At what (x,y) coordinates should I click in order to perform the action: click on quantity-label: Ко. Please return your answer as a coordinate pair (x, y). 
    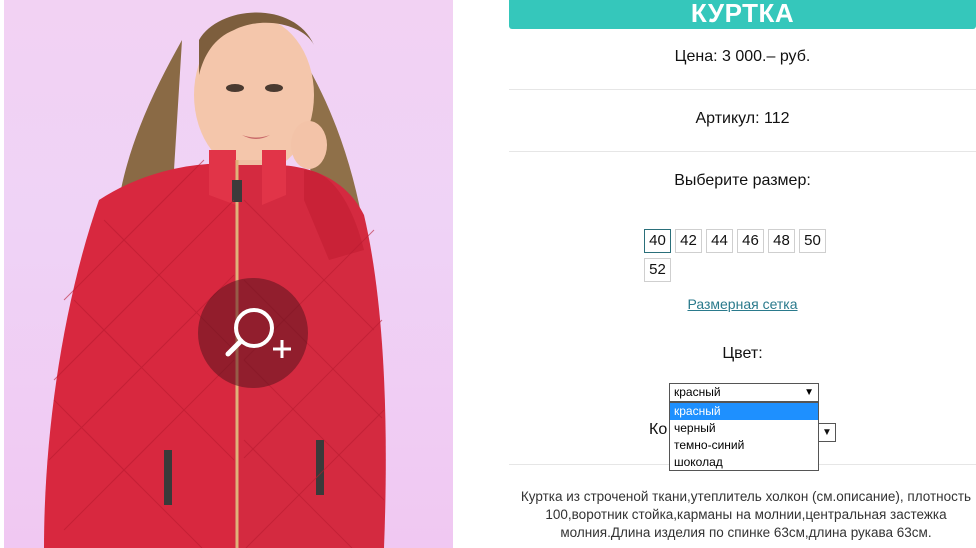
    Looking at the image, I should click on (658, 429).